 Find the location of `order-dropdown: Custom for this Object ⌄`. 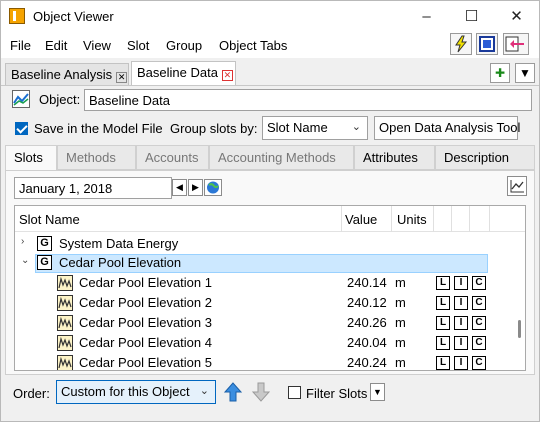

order-dropdown: Custom for this Object ⌄ is located at coordinates (136, 392).